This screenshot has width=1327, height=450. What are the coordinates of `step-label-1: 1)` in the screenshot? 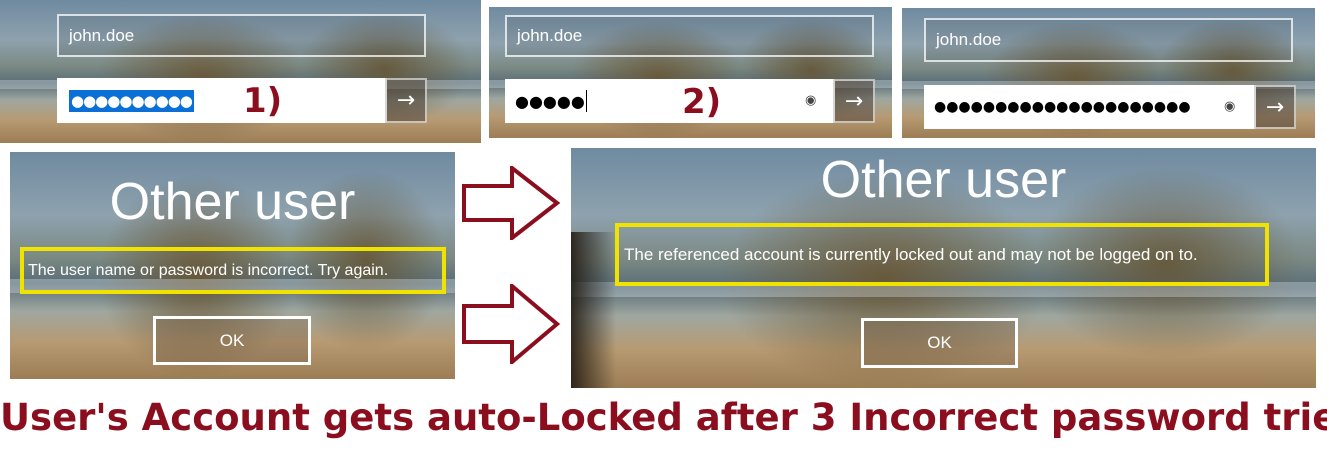 It's located at (263, 101).